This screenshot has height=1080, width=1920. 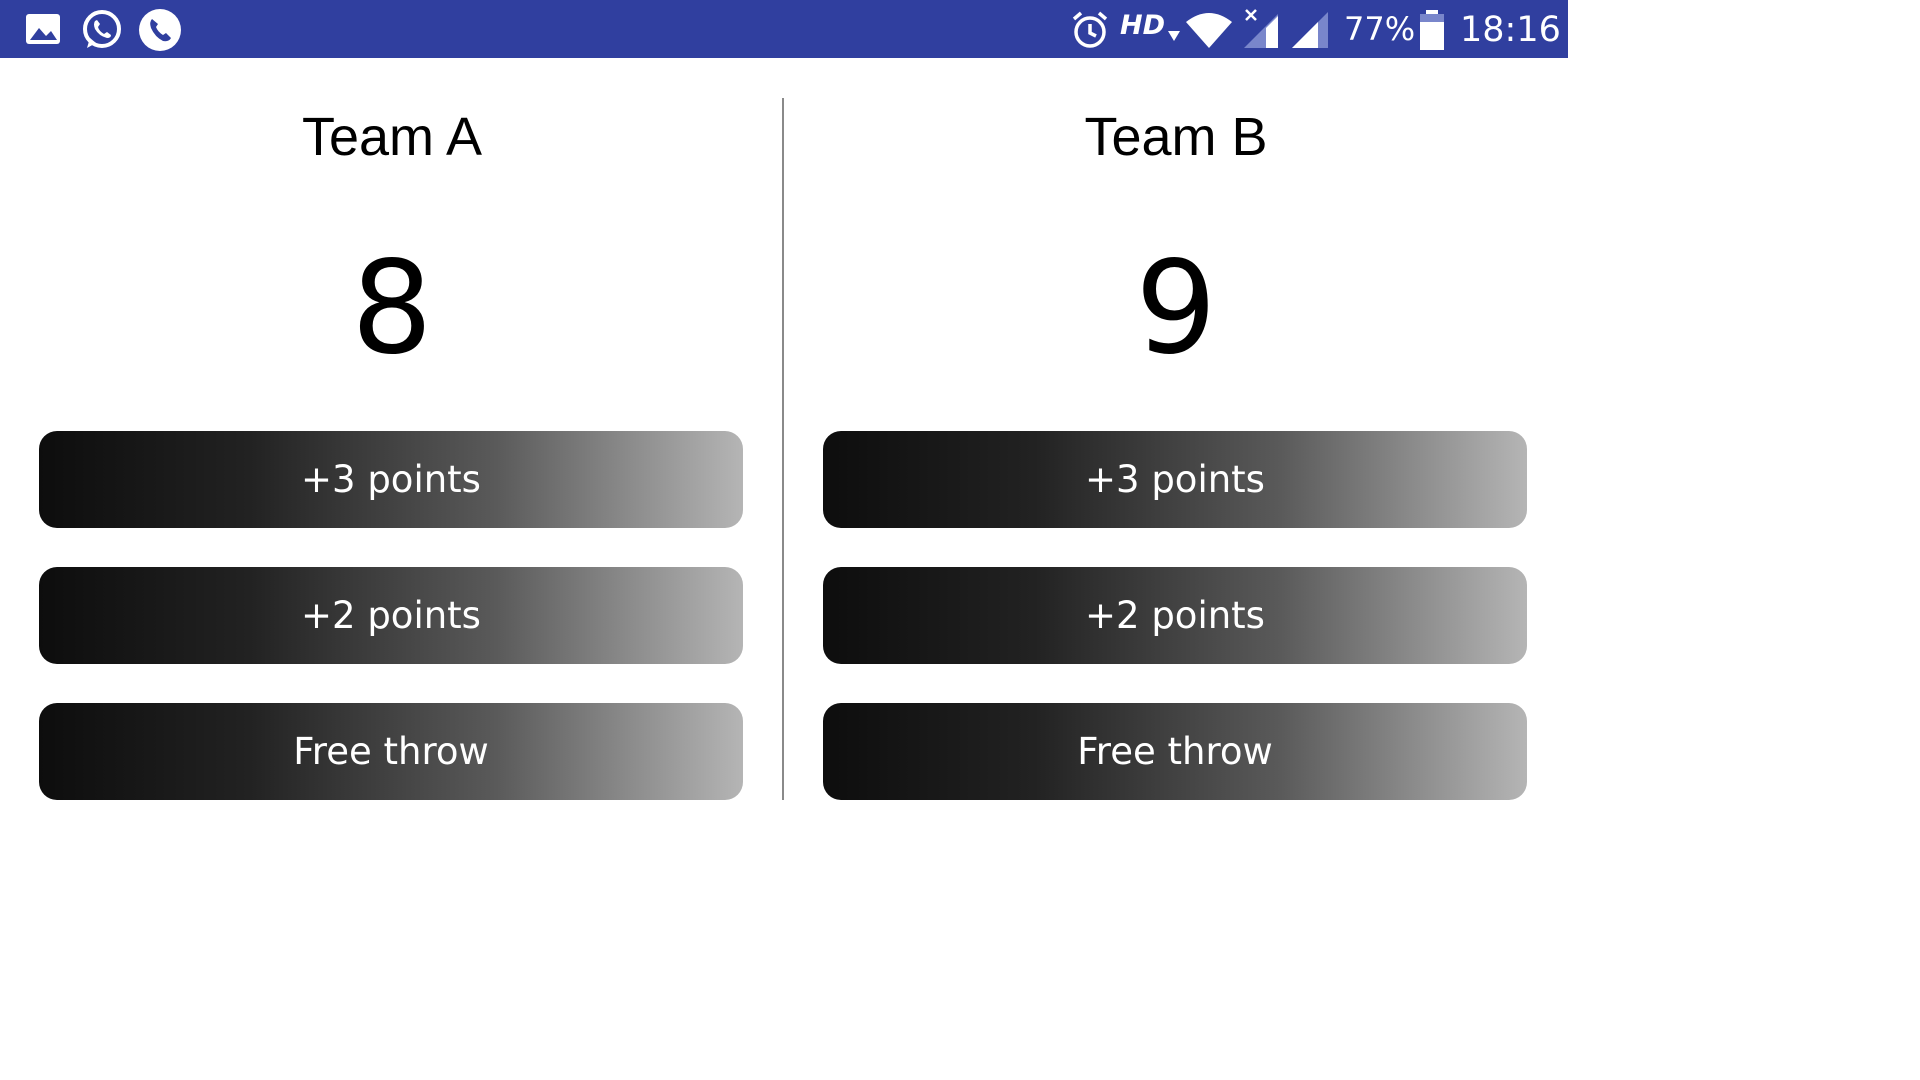 I want to click on alarm-icon, so click(x=1090, y=29).